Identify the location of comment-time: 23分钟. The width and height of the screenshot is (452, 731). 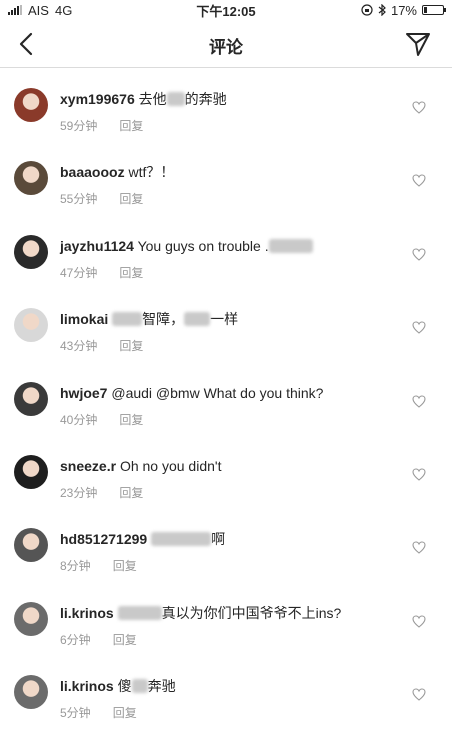
(79, 492).